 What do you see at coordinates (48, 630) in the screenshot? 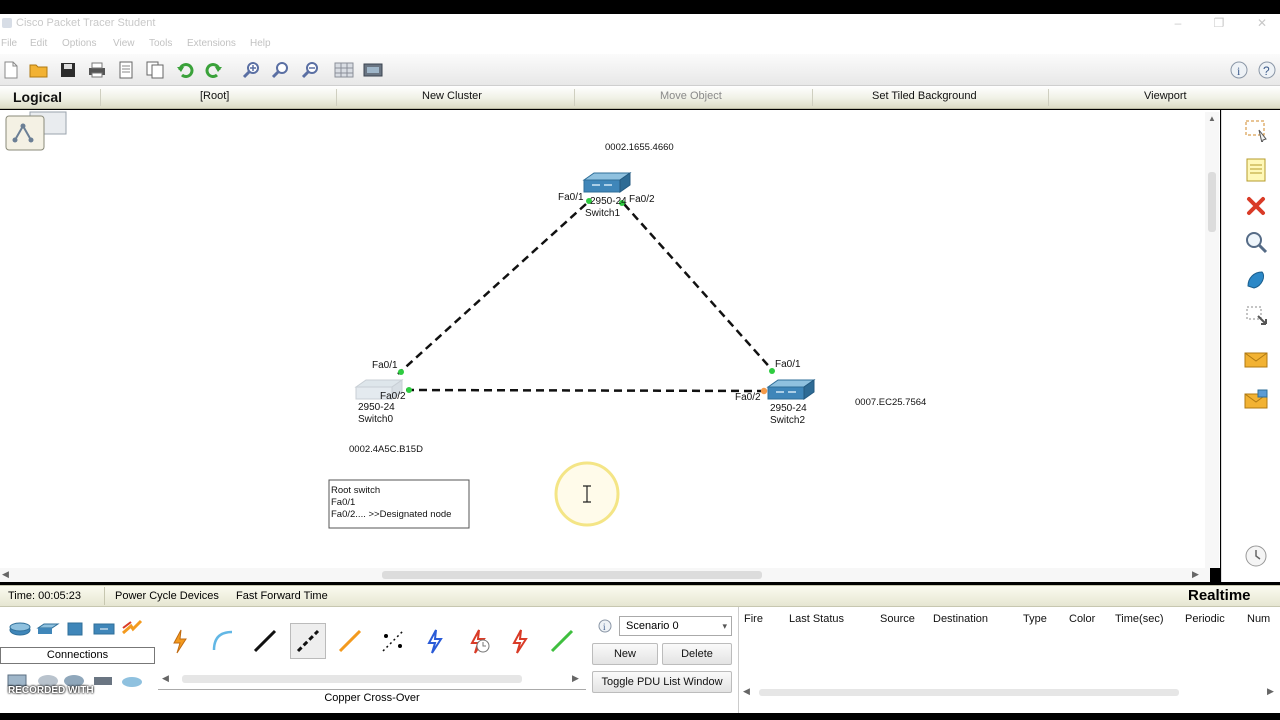
I see `switches-category-icon` at bounding box center [48, 630].